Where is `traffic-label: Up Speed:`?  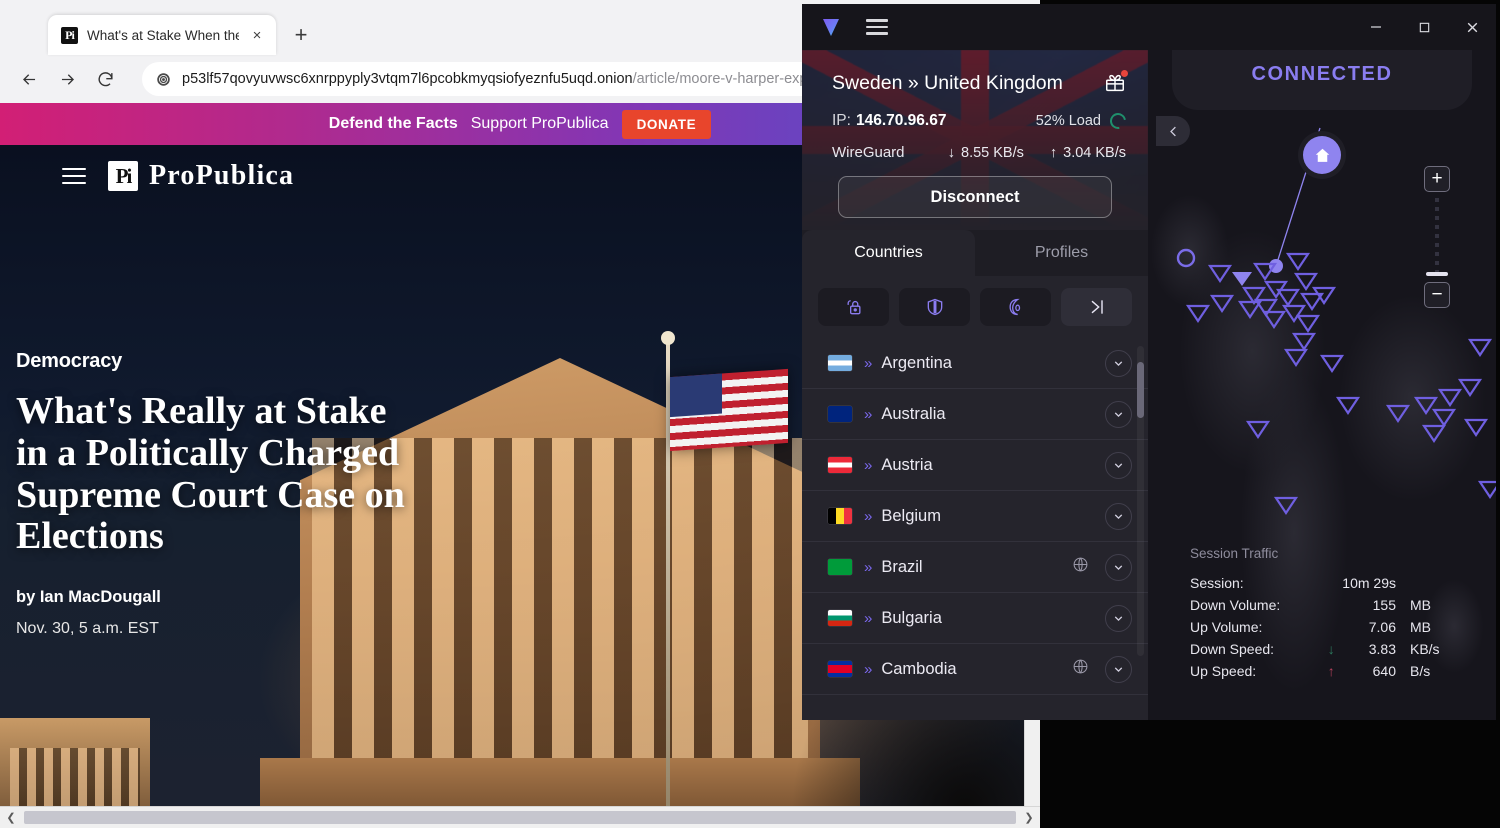 traffic-label: Up Speed: is located at coordinates (1223, 671).